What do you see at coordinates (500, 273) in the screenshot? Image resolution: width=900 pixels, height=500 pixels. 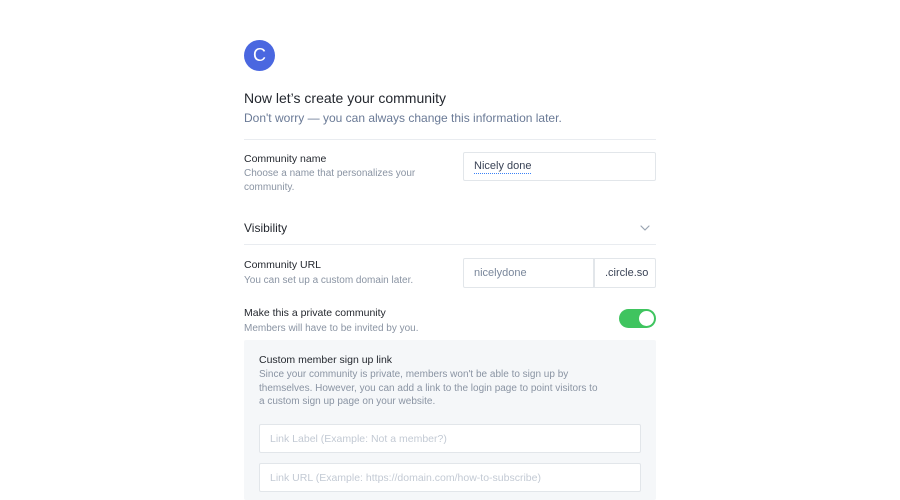 I see `community-url-value: nicelydone` at bounding box center [500, 273].